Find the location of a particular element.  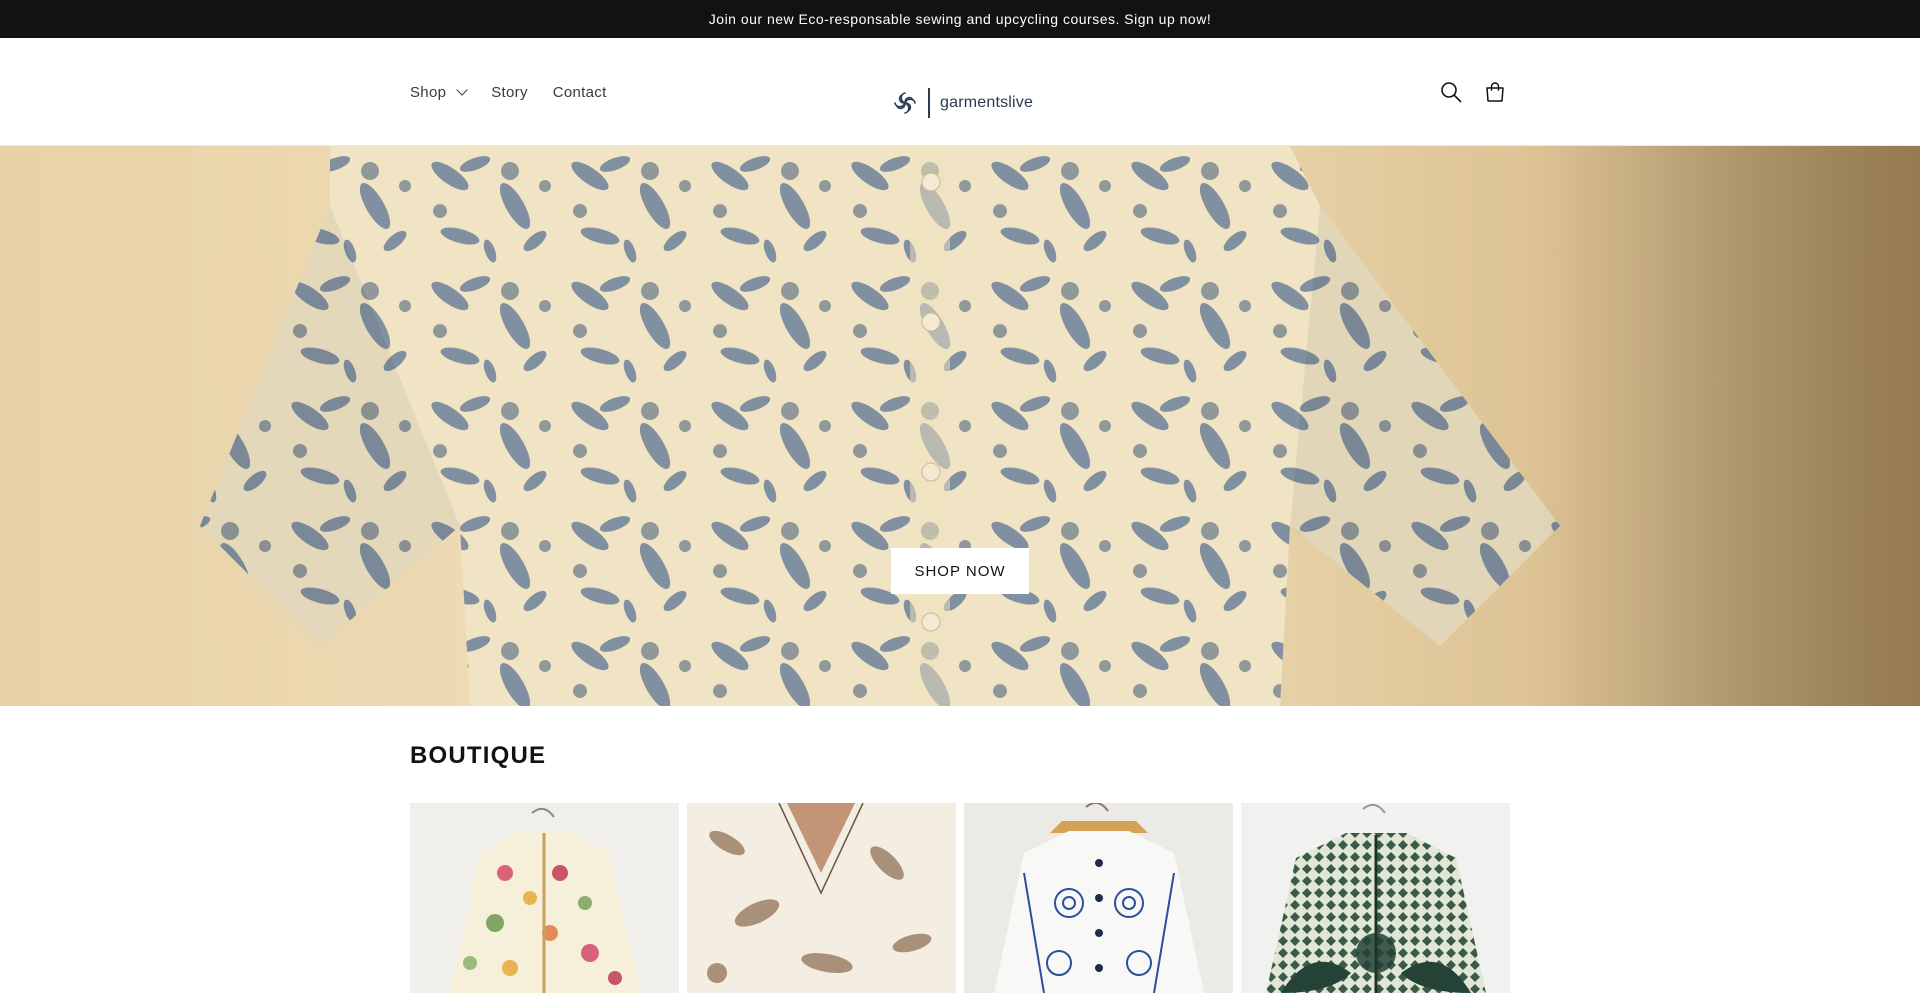

boutique-title: BOUTIQUE is located at coordinates (478, 755).